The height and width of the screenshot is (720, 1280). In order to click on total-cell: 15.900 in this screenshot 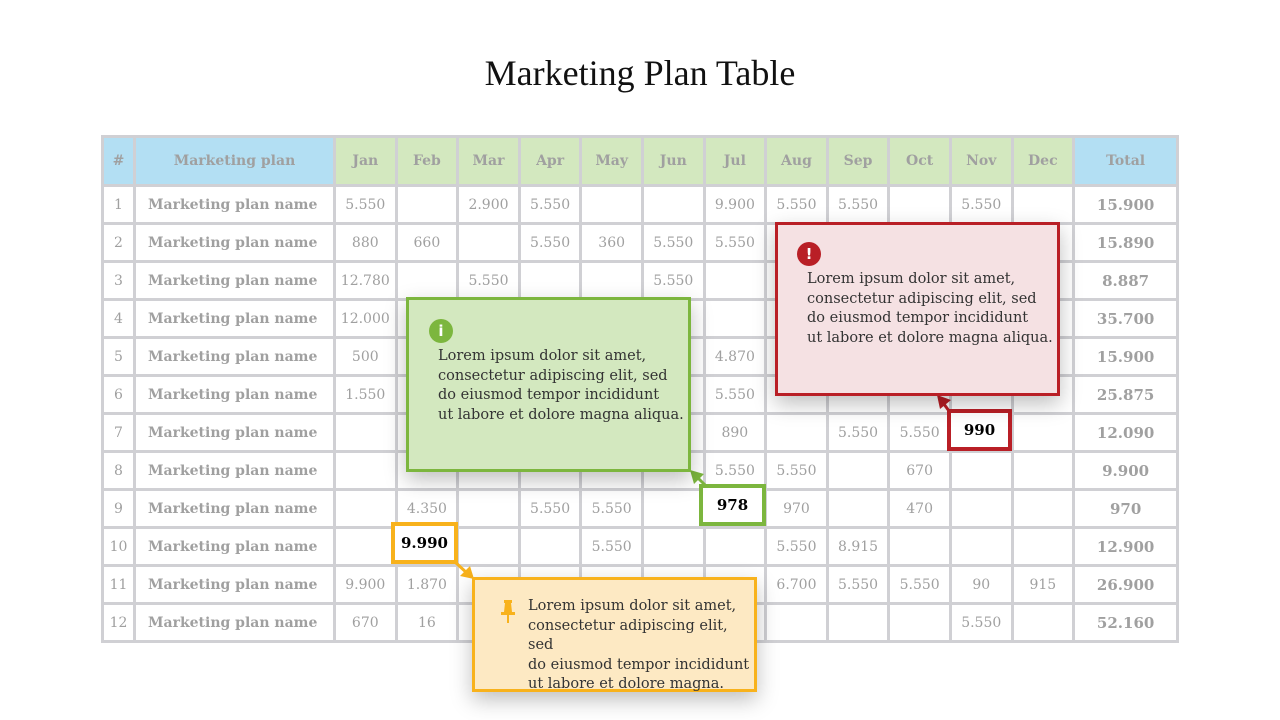, I will do `click(1126, 204)`.